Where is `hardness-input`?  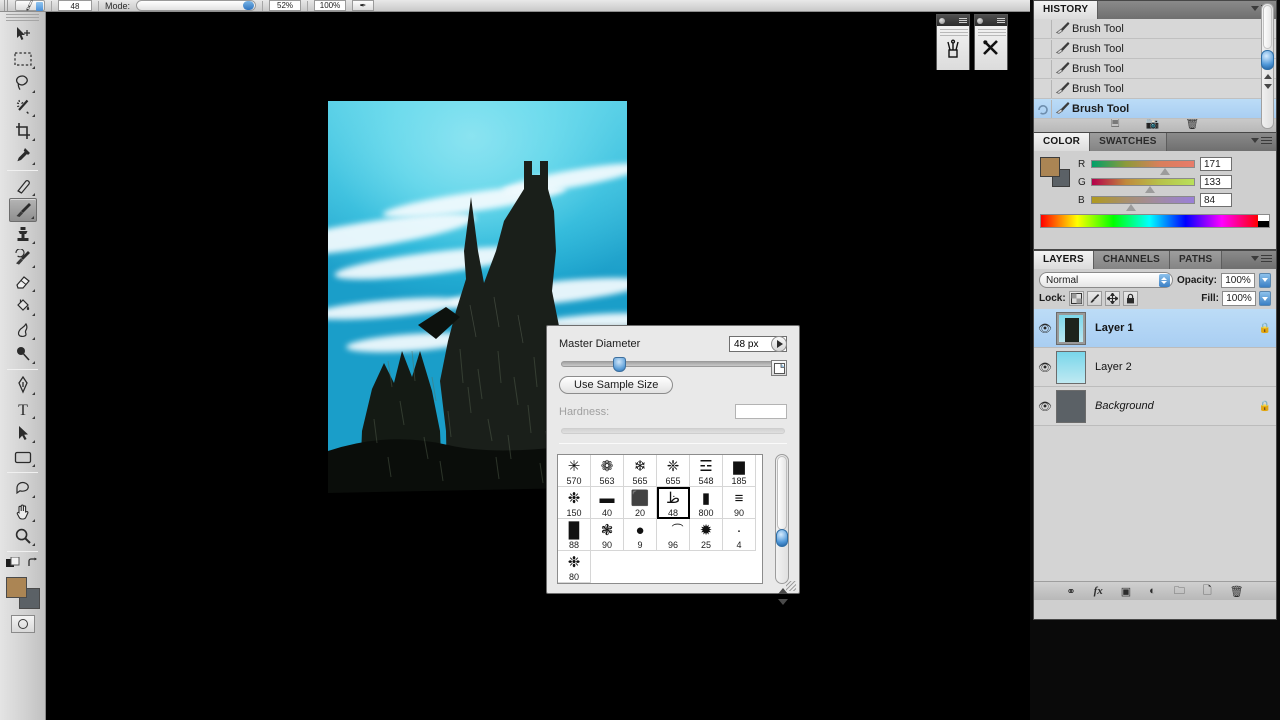
hardness-input is located at coordinates (761, 411).